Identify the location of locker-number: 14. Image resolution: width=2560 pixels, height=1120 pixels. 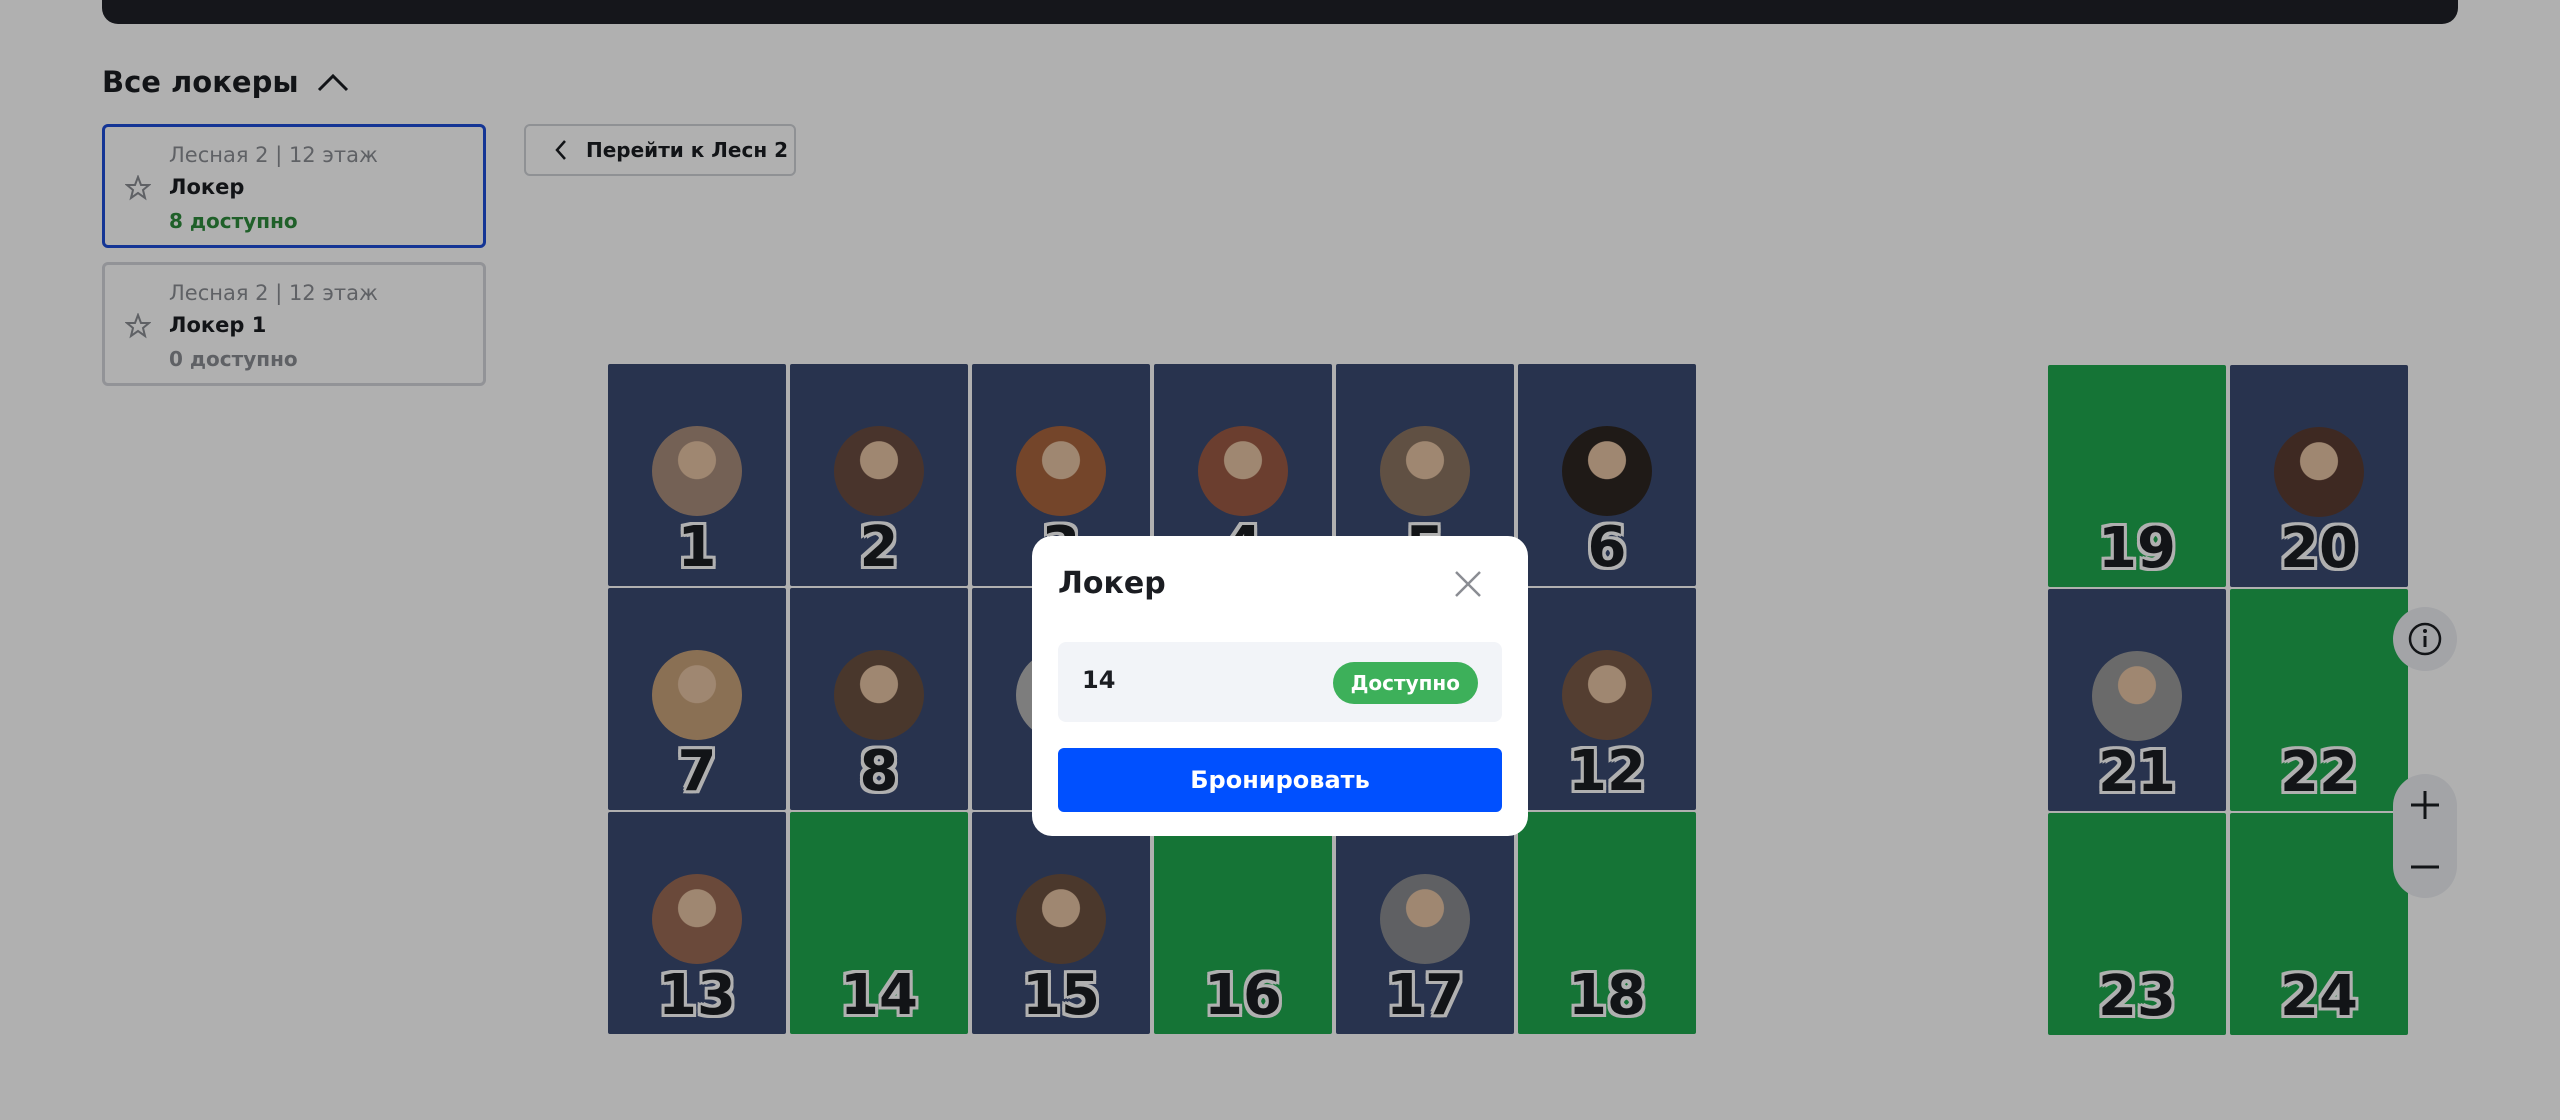
(1099, 680).